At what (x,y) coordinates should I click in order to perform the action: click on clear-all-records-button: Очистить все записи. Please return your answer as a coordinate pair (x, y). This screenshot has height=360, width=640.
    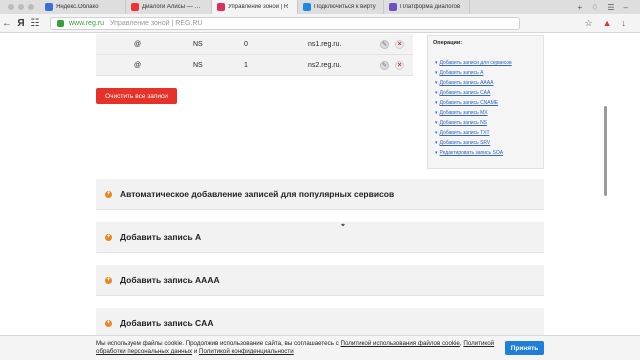
    Looking at the image, I should click on (136, 96).